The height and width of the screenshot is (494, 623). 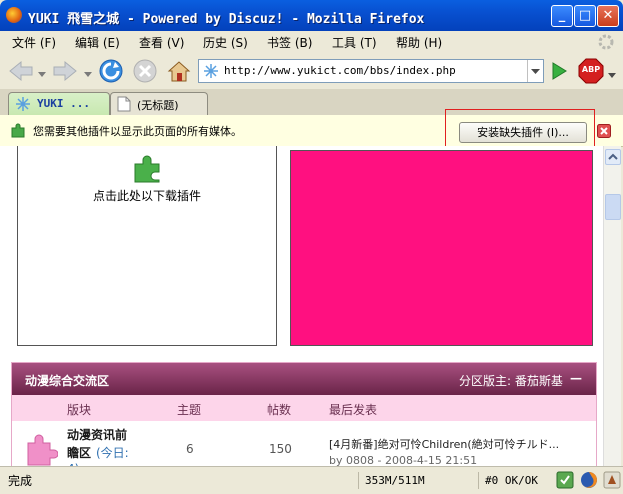 What do you see at coordinates (608, 16) in the screenshot?
I see `close-button: ✕` at bounding box center [608, 16].